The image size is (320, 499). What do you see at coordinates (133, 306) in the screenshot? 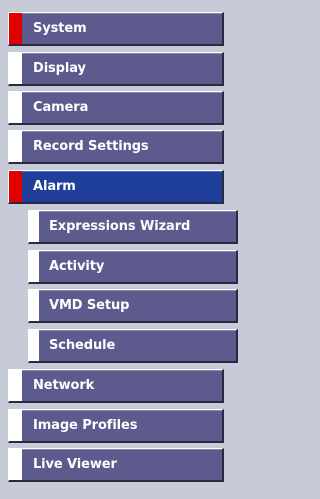
I see `submenu-item-vmd-setup: VMD Setup` at bounding box center [133, 306].